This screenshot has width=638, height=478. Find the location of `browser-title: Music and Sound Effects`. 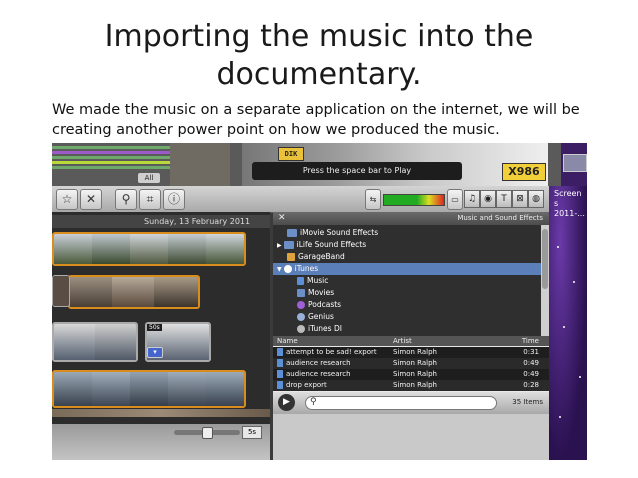

browser-title: Music and Sound Effects is located at coordinates (500, 218).